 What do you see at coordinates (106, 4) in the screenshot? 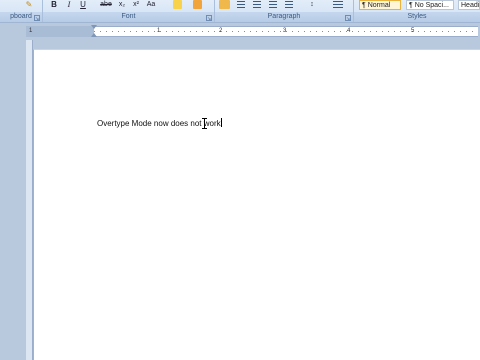
I see `strikethrough-button: abe` at bounding box center [106, 4].